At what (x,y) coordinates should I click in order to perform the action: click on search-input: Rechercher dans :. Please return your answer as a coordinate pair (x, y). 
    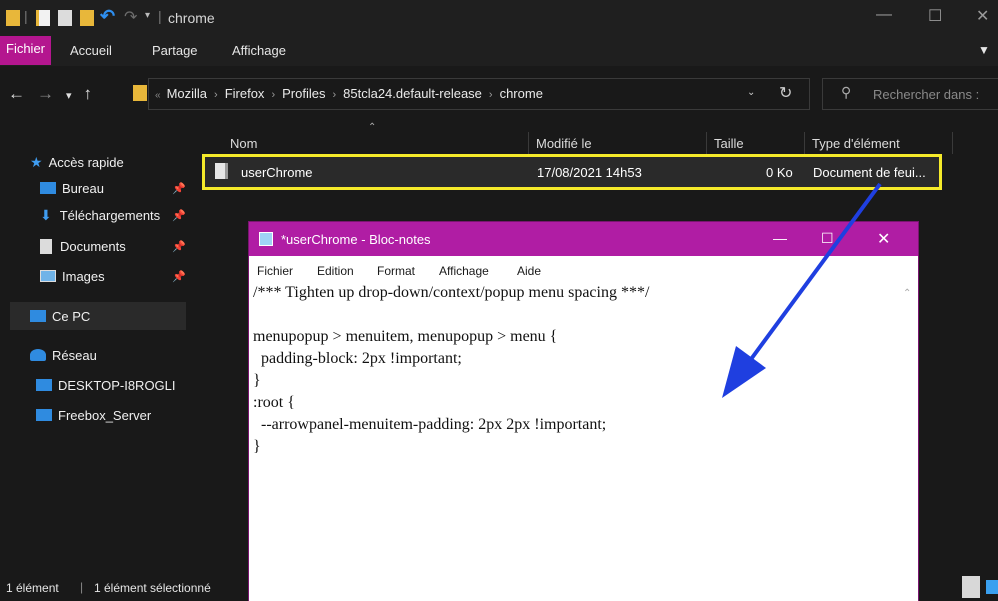
    Looking at the image, I should click on (926, 94).